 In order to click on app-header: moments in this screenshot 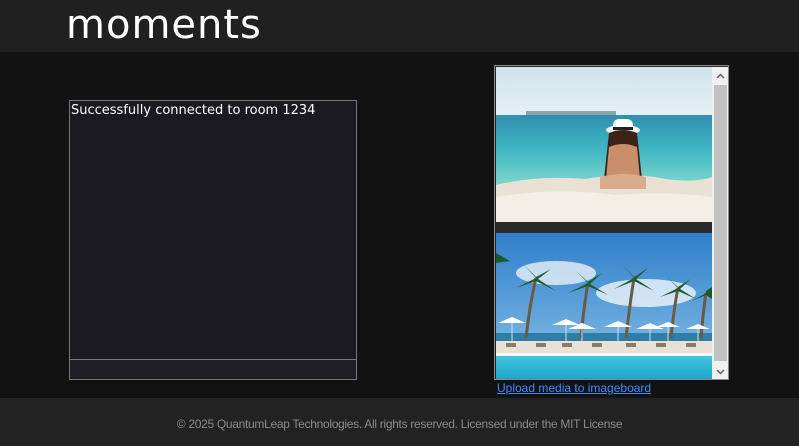, I will do `click(399, 26)`.